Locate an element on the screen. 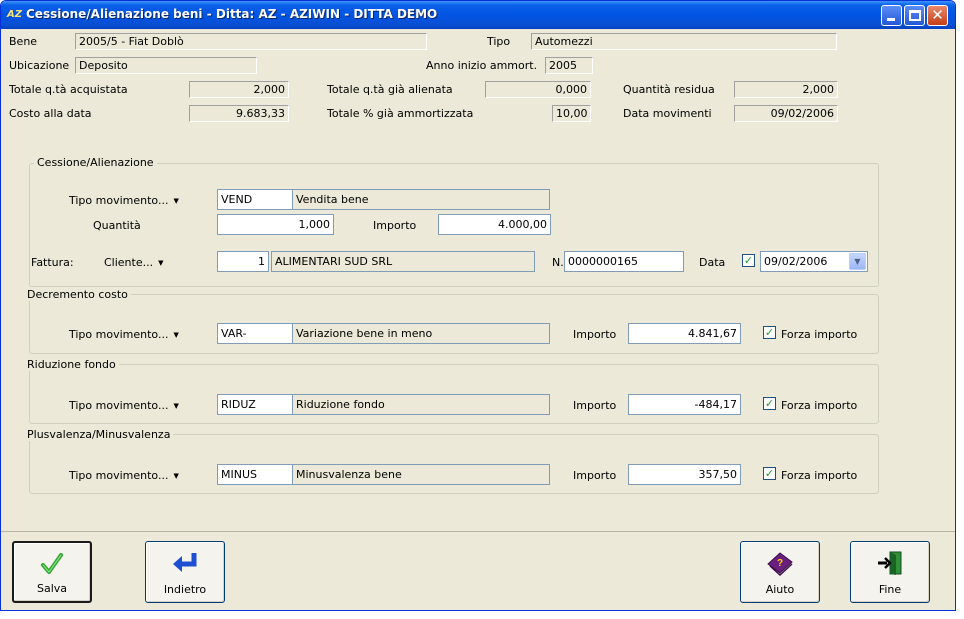 Image resolution: width=964 pixels, height=619 pixels. tot-acq-label: Totale q.tà acquistata is located at coordinates (68, 89).